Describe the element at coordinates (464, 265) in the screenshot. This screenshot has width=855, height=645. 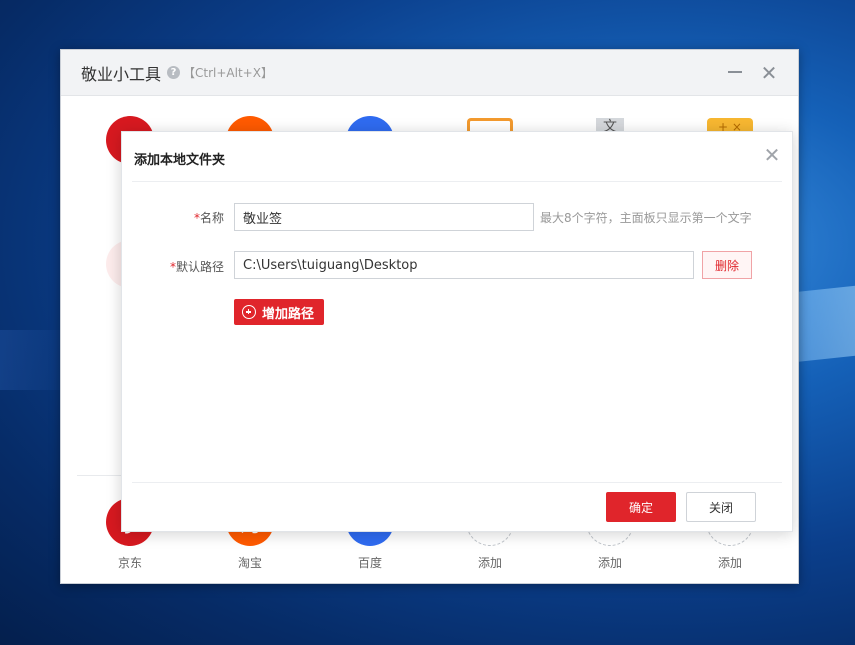
I see `path-input` at that location.